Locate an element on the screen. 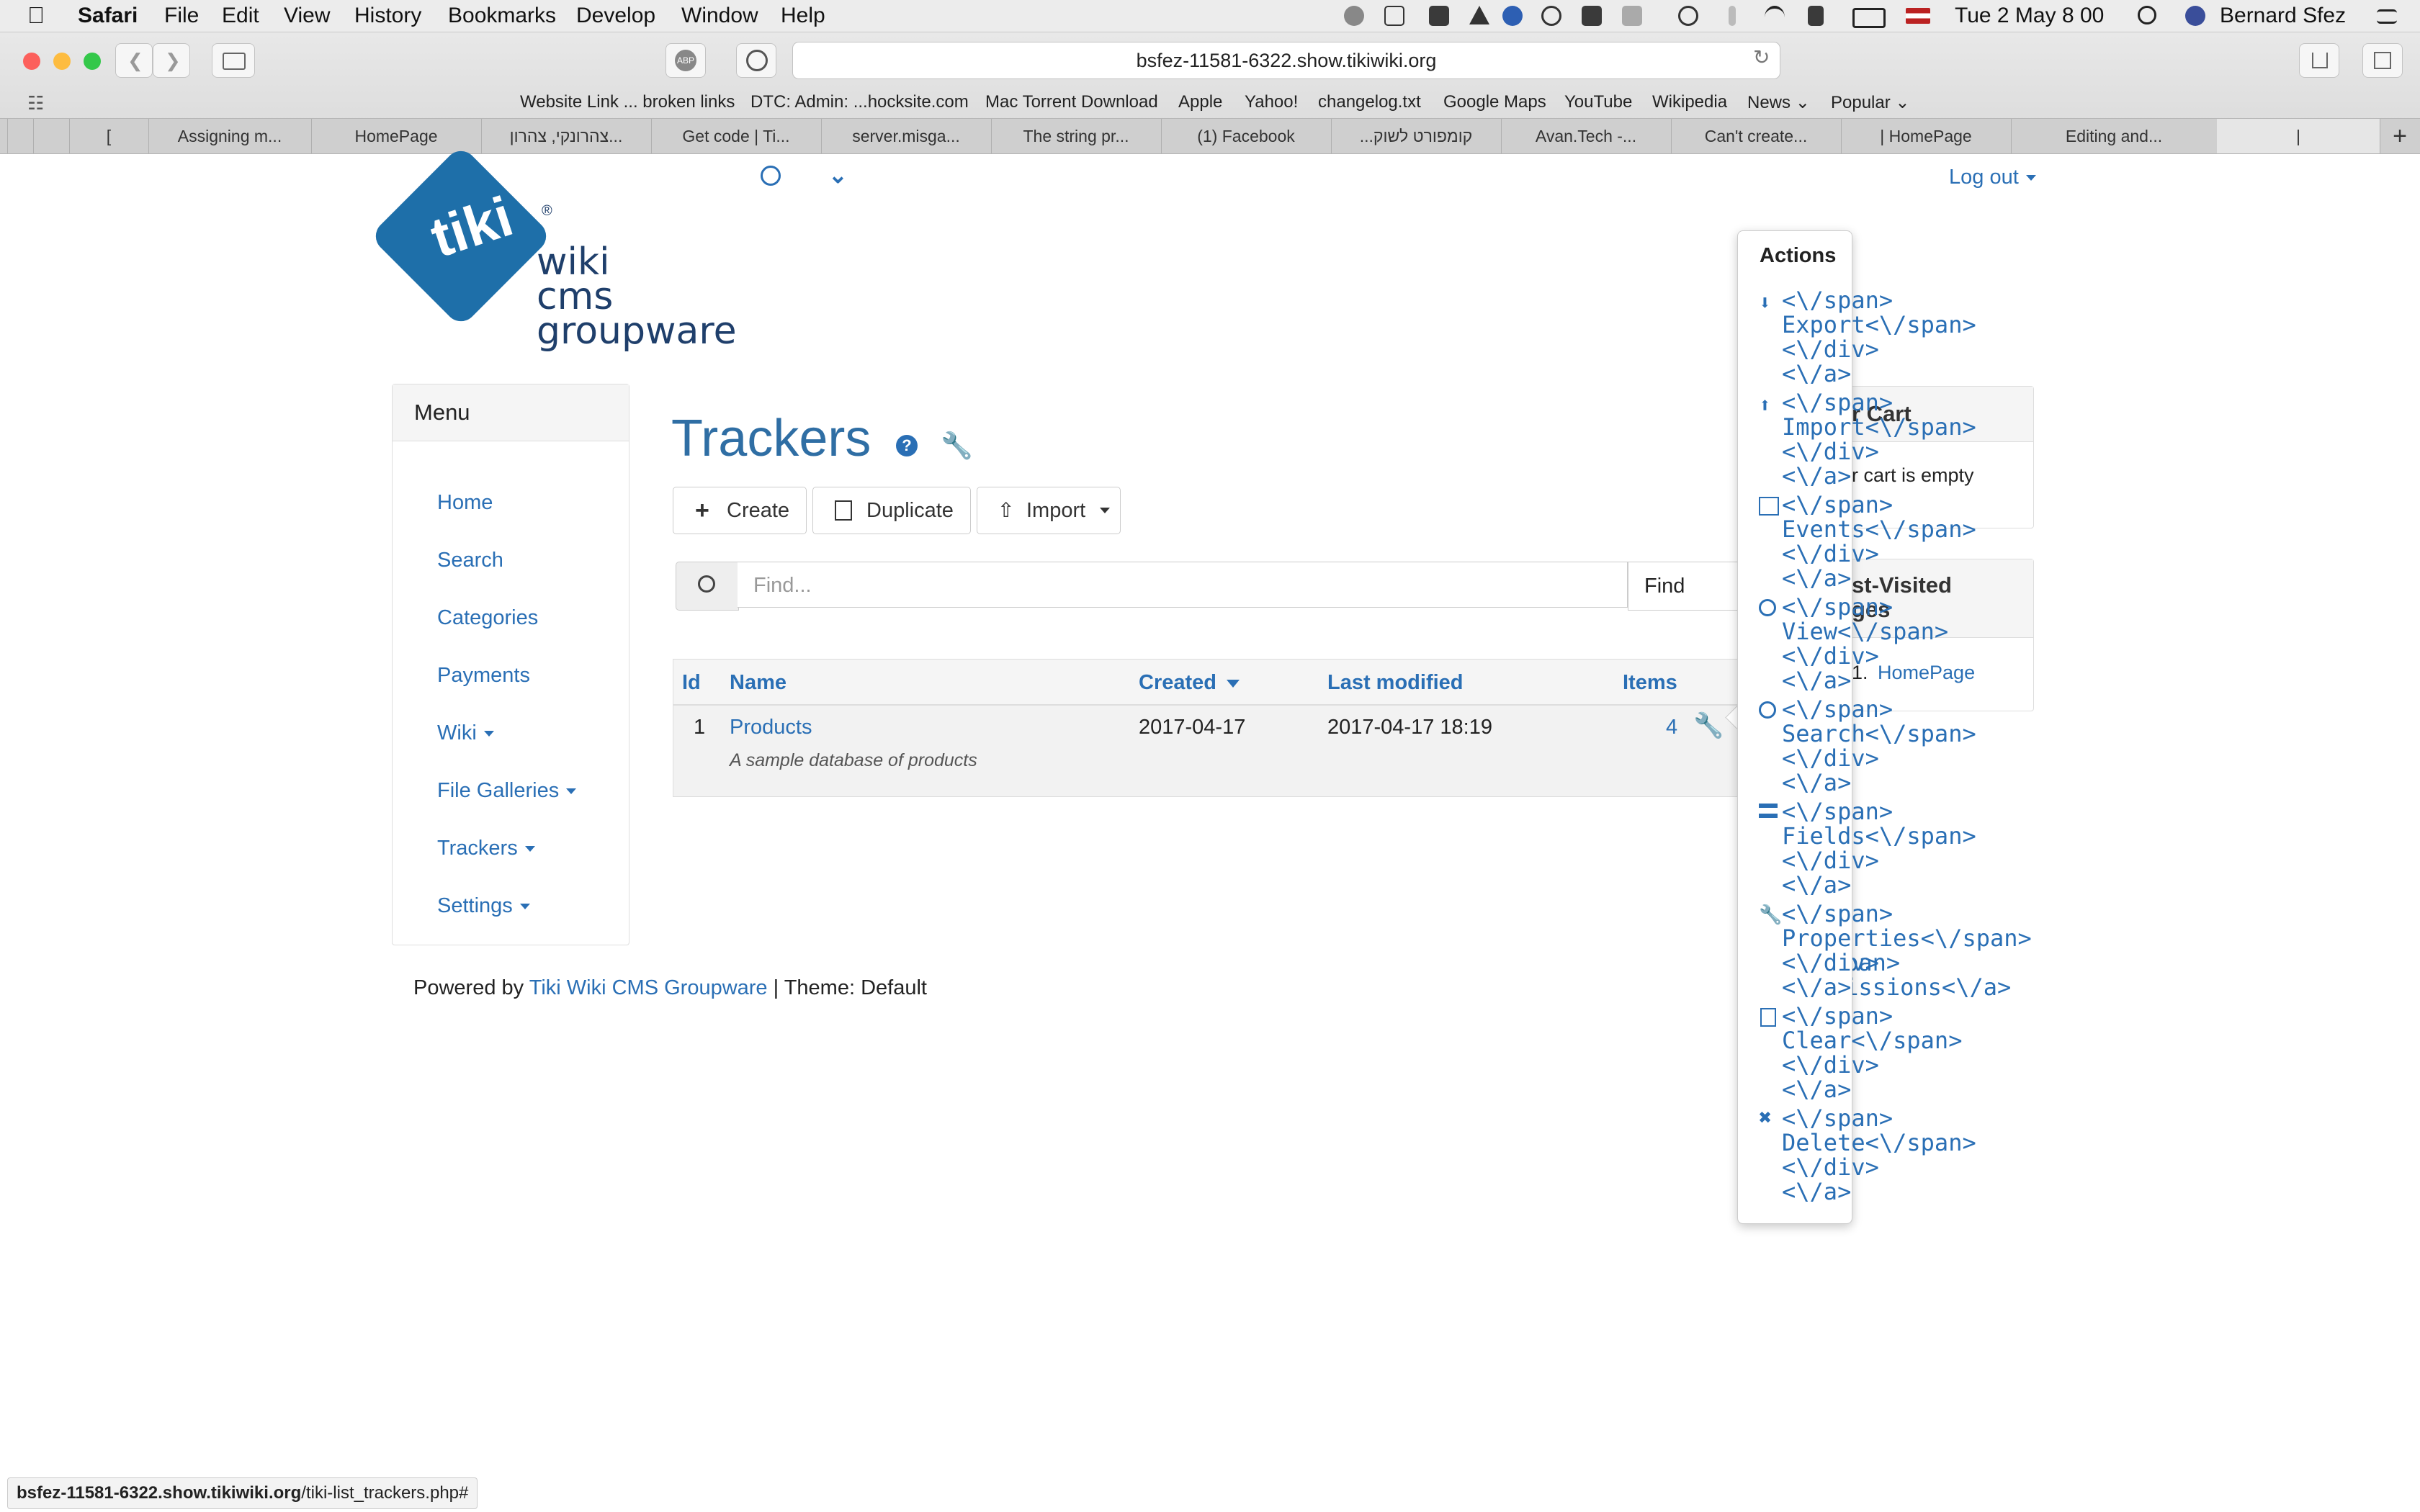 The image size is (2420, 1512). column-header-items: Items is located at coordinates (1650, 683).